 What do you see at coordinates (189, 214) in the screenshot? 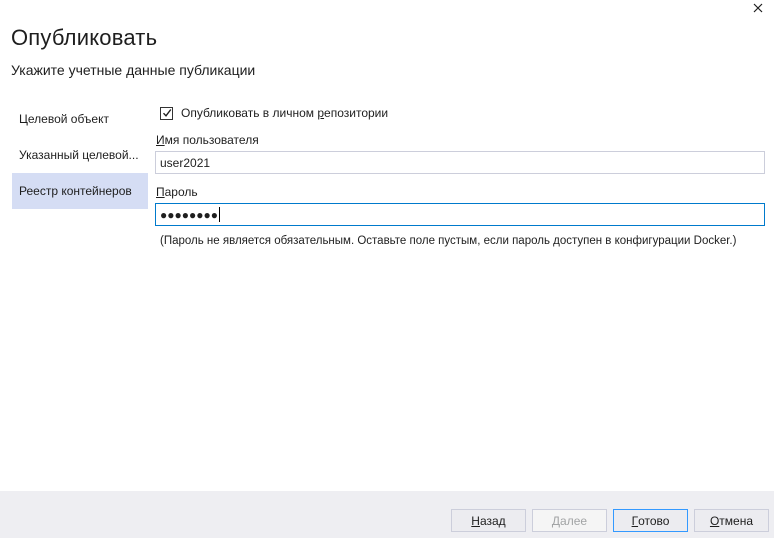
I see `password-masked-value: ●●●●●●●●` at bounding box center [189, 214].